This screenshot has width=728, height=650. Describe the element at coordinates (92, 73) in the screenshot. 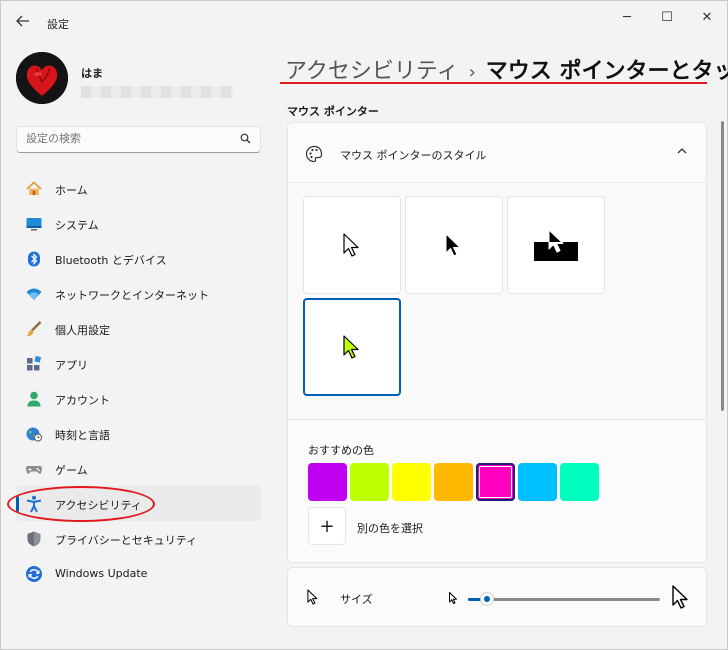

I see `user-name: はま` at that location.